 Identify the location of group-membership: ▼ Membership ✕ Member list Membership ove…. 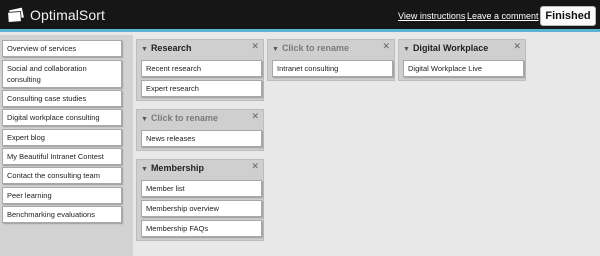
(200, 200).